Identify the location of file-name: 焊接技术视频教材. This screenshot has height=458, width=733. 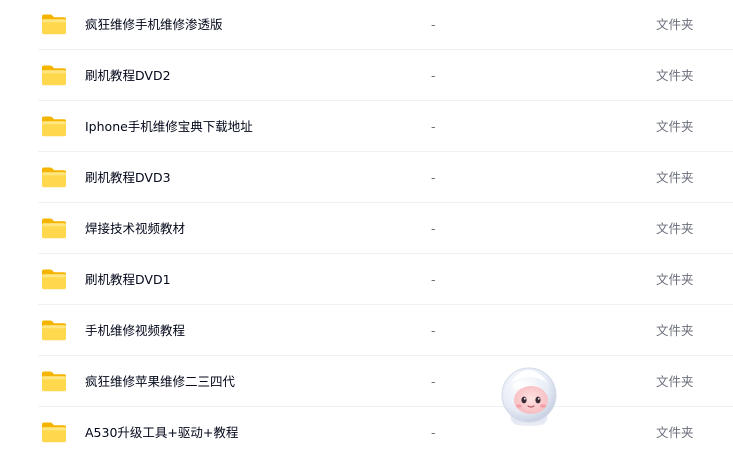
(135, 228).